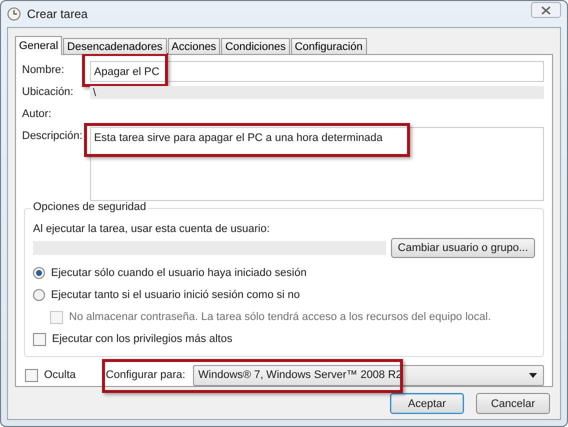  What do you see at coordinates (53, 135) in the screenshot?
I see `field-label: Descripción:` at bounding box center [53, 135].